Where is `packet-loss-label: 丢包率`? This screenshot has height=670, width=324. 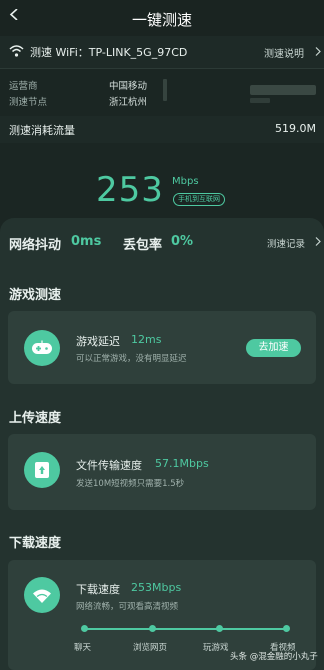
packet-loss-label: 丢包率 is located at coordinates (143, 245).